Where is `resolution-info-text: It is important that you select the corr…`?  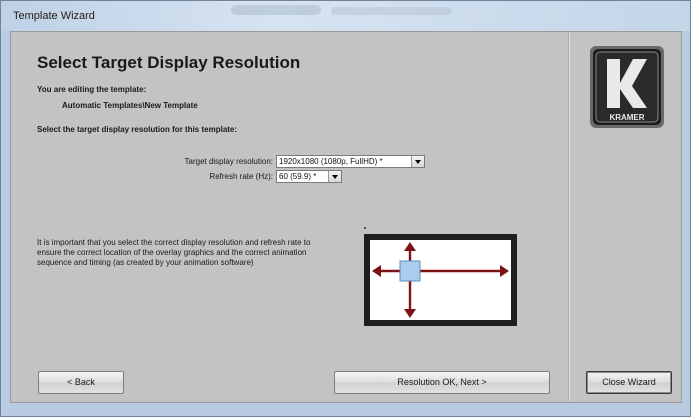
resolution-info-text: It is important that you select the corr… is located at coordinates (174, 252).